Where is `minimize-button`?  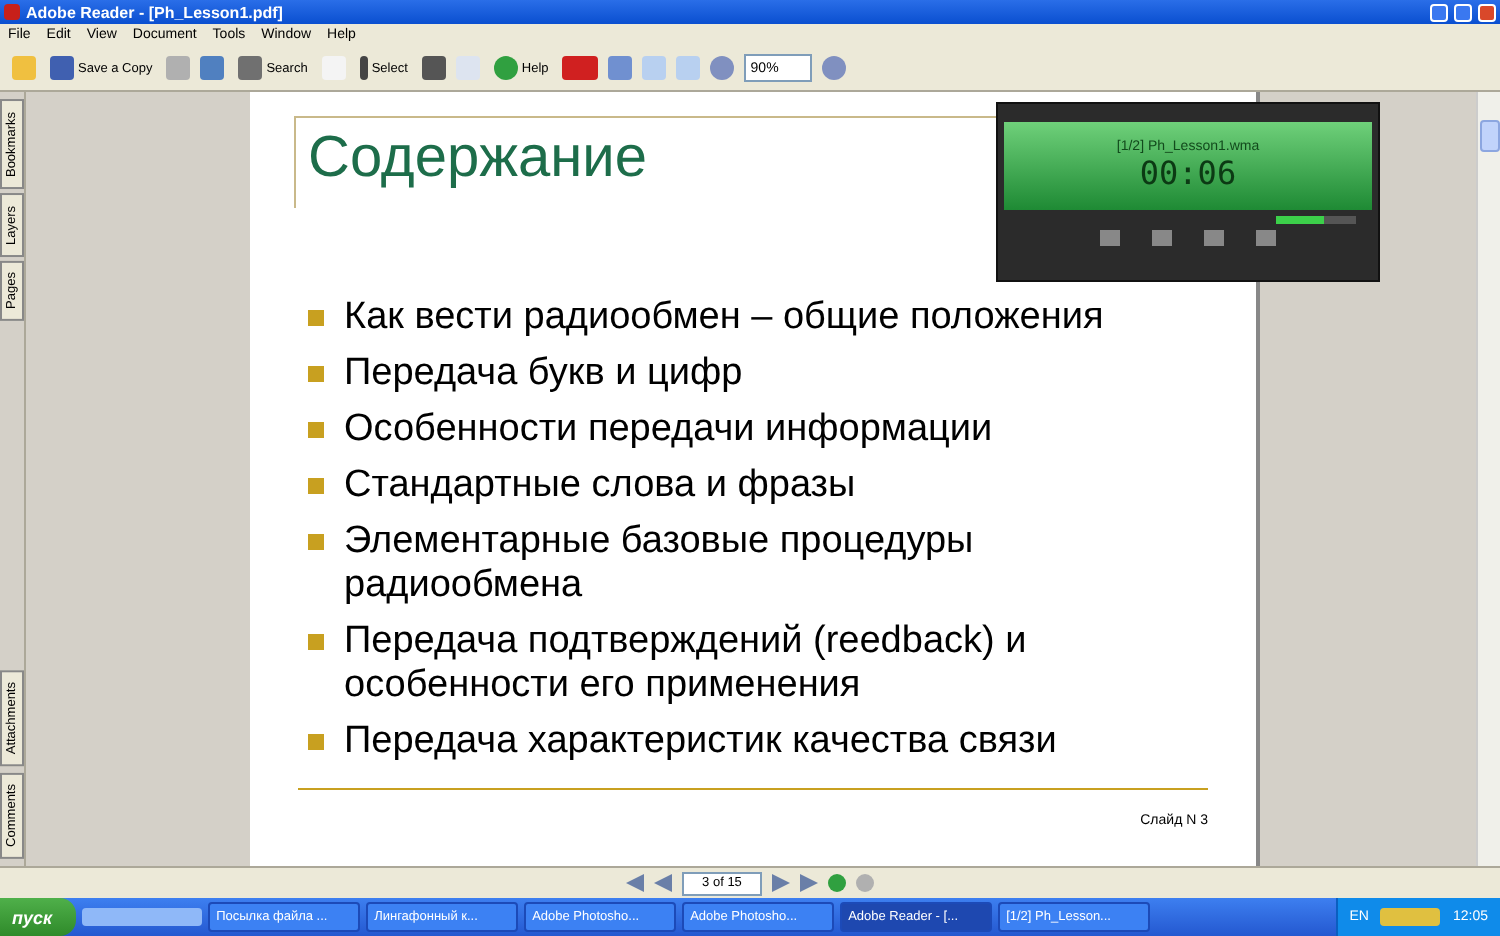
minimize-button is located at coordinates (1439, 12).